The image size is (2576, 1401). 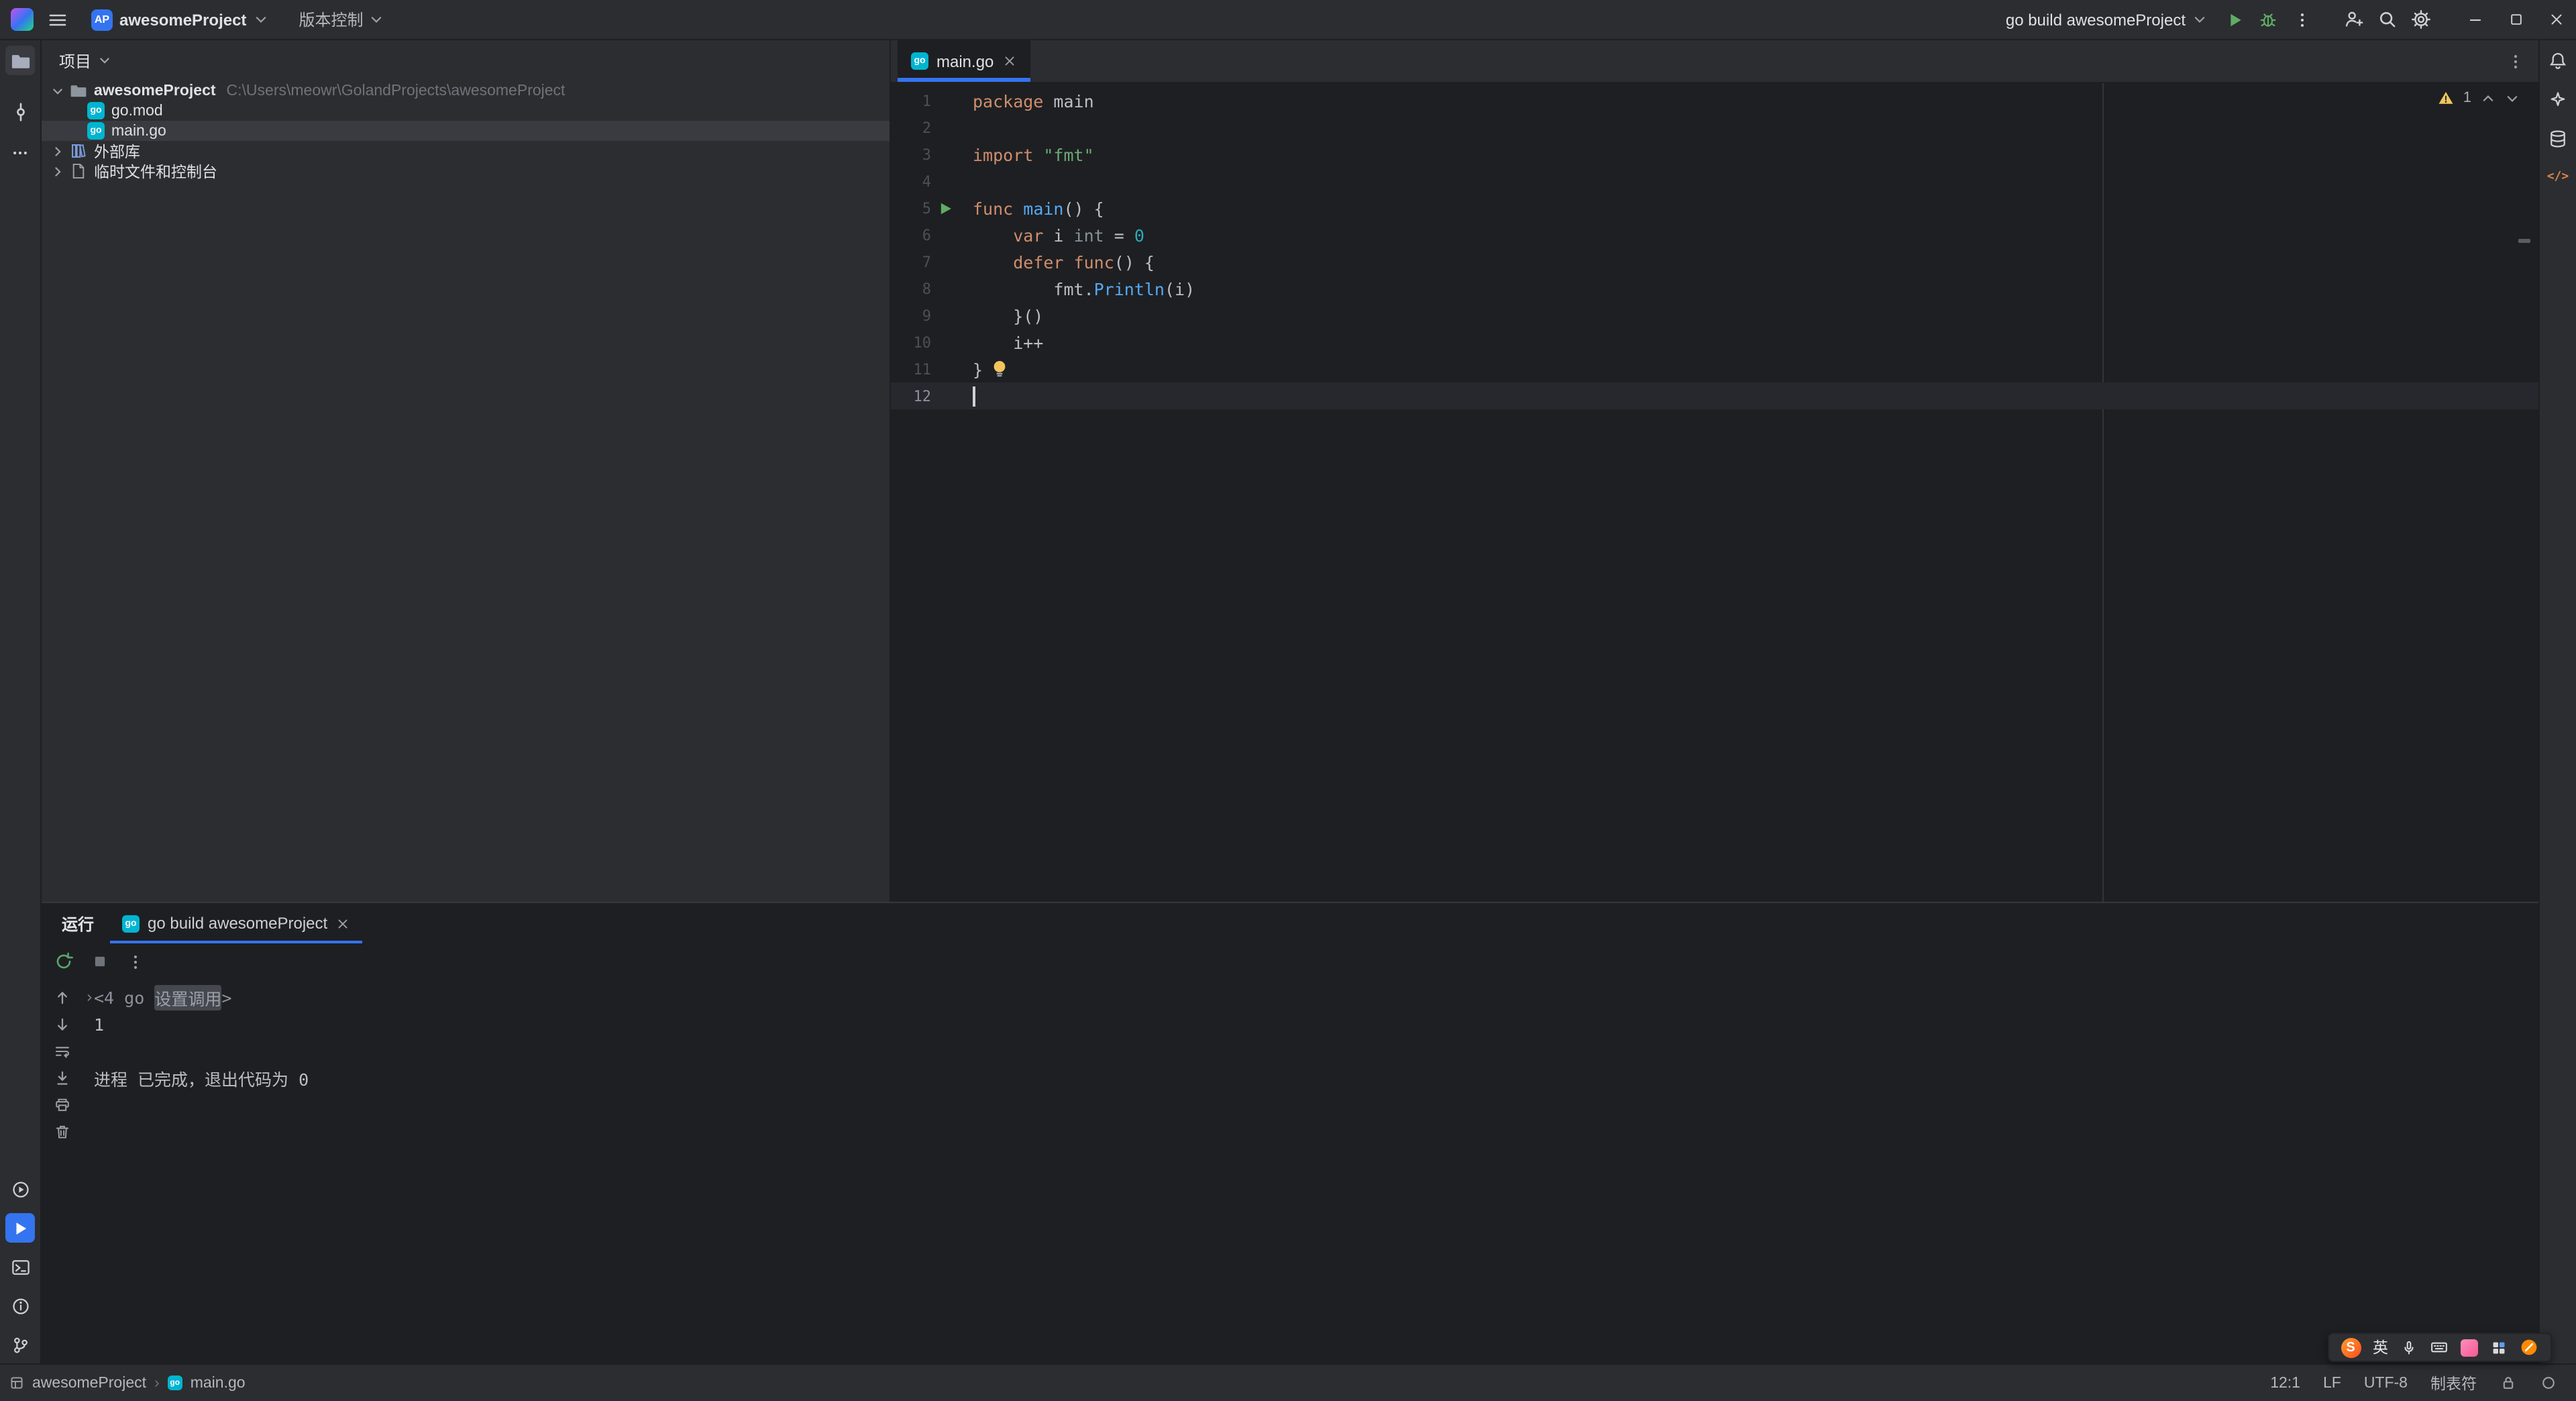 What do you see at coordinates (2529, 1347) in the screenshot?
I see `wrench-icon` at bounding box center [2529, 1347].